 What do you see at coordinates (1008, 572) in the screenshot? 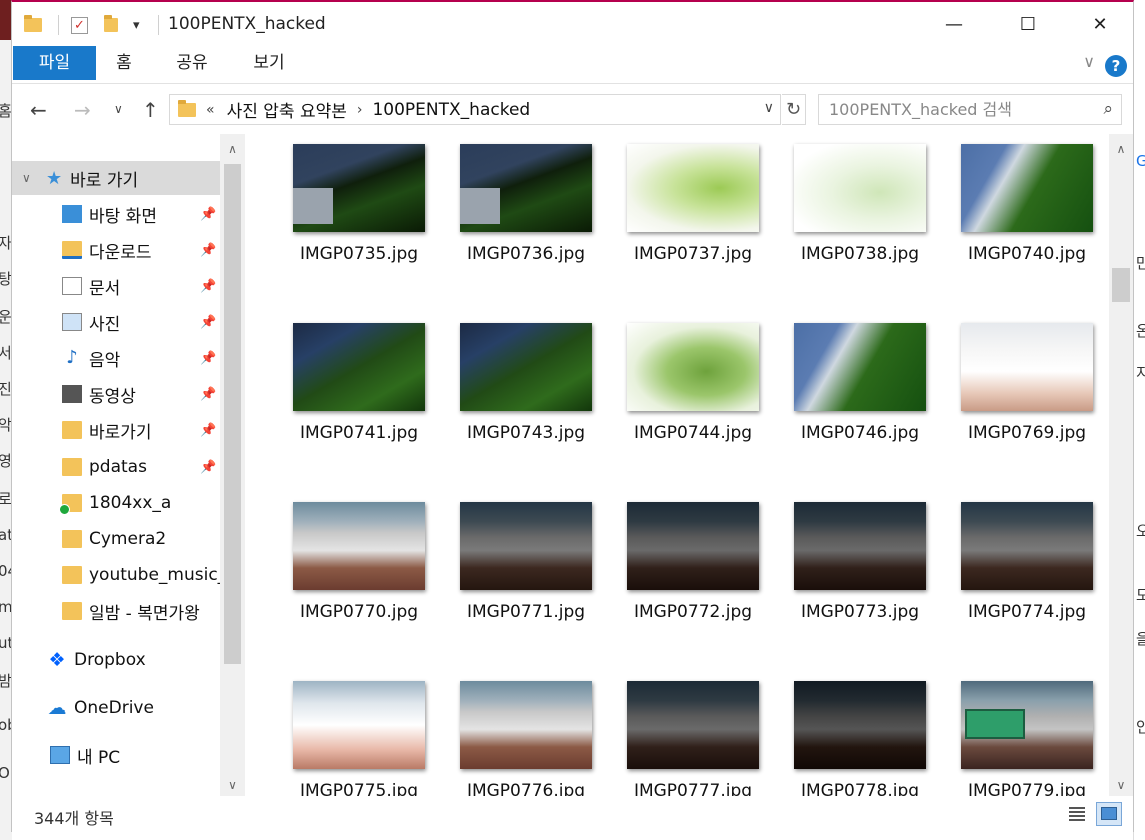
I see `file-item: IMGP0774.jpg` at bounding box center [1008, 572].